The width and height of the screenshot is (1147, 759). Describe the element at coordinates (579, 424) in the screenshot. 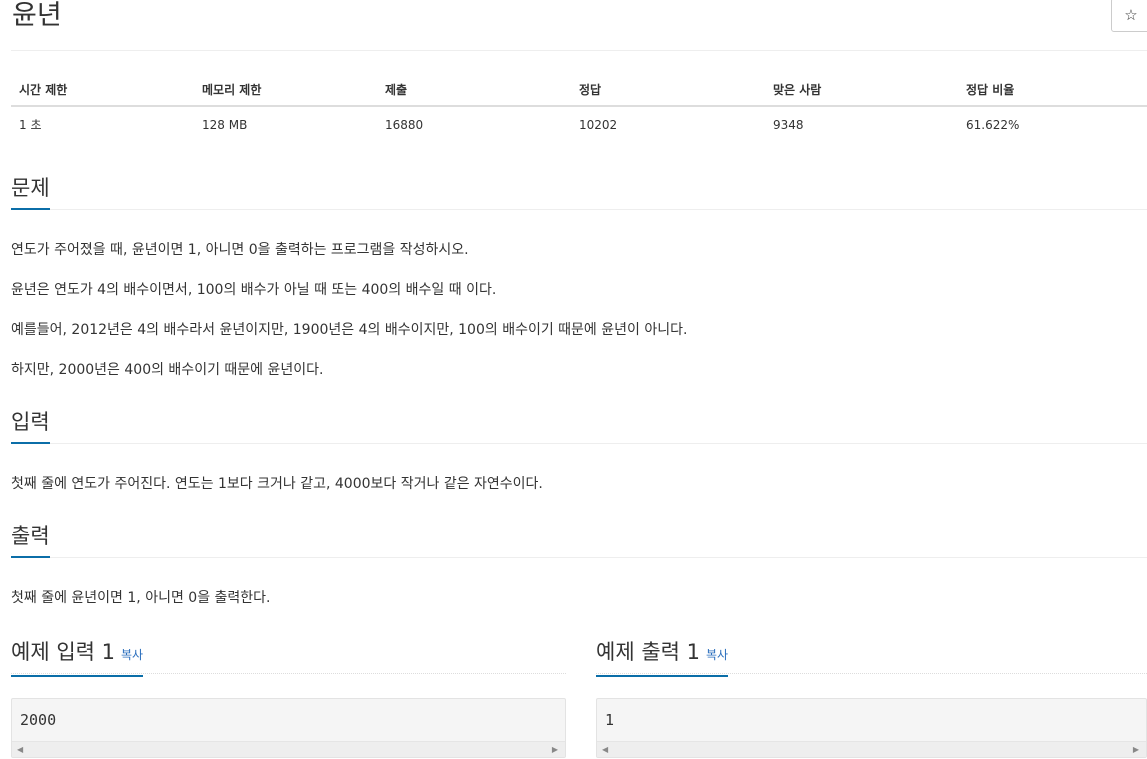

I see `input-section-header: 입력` at that location.